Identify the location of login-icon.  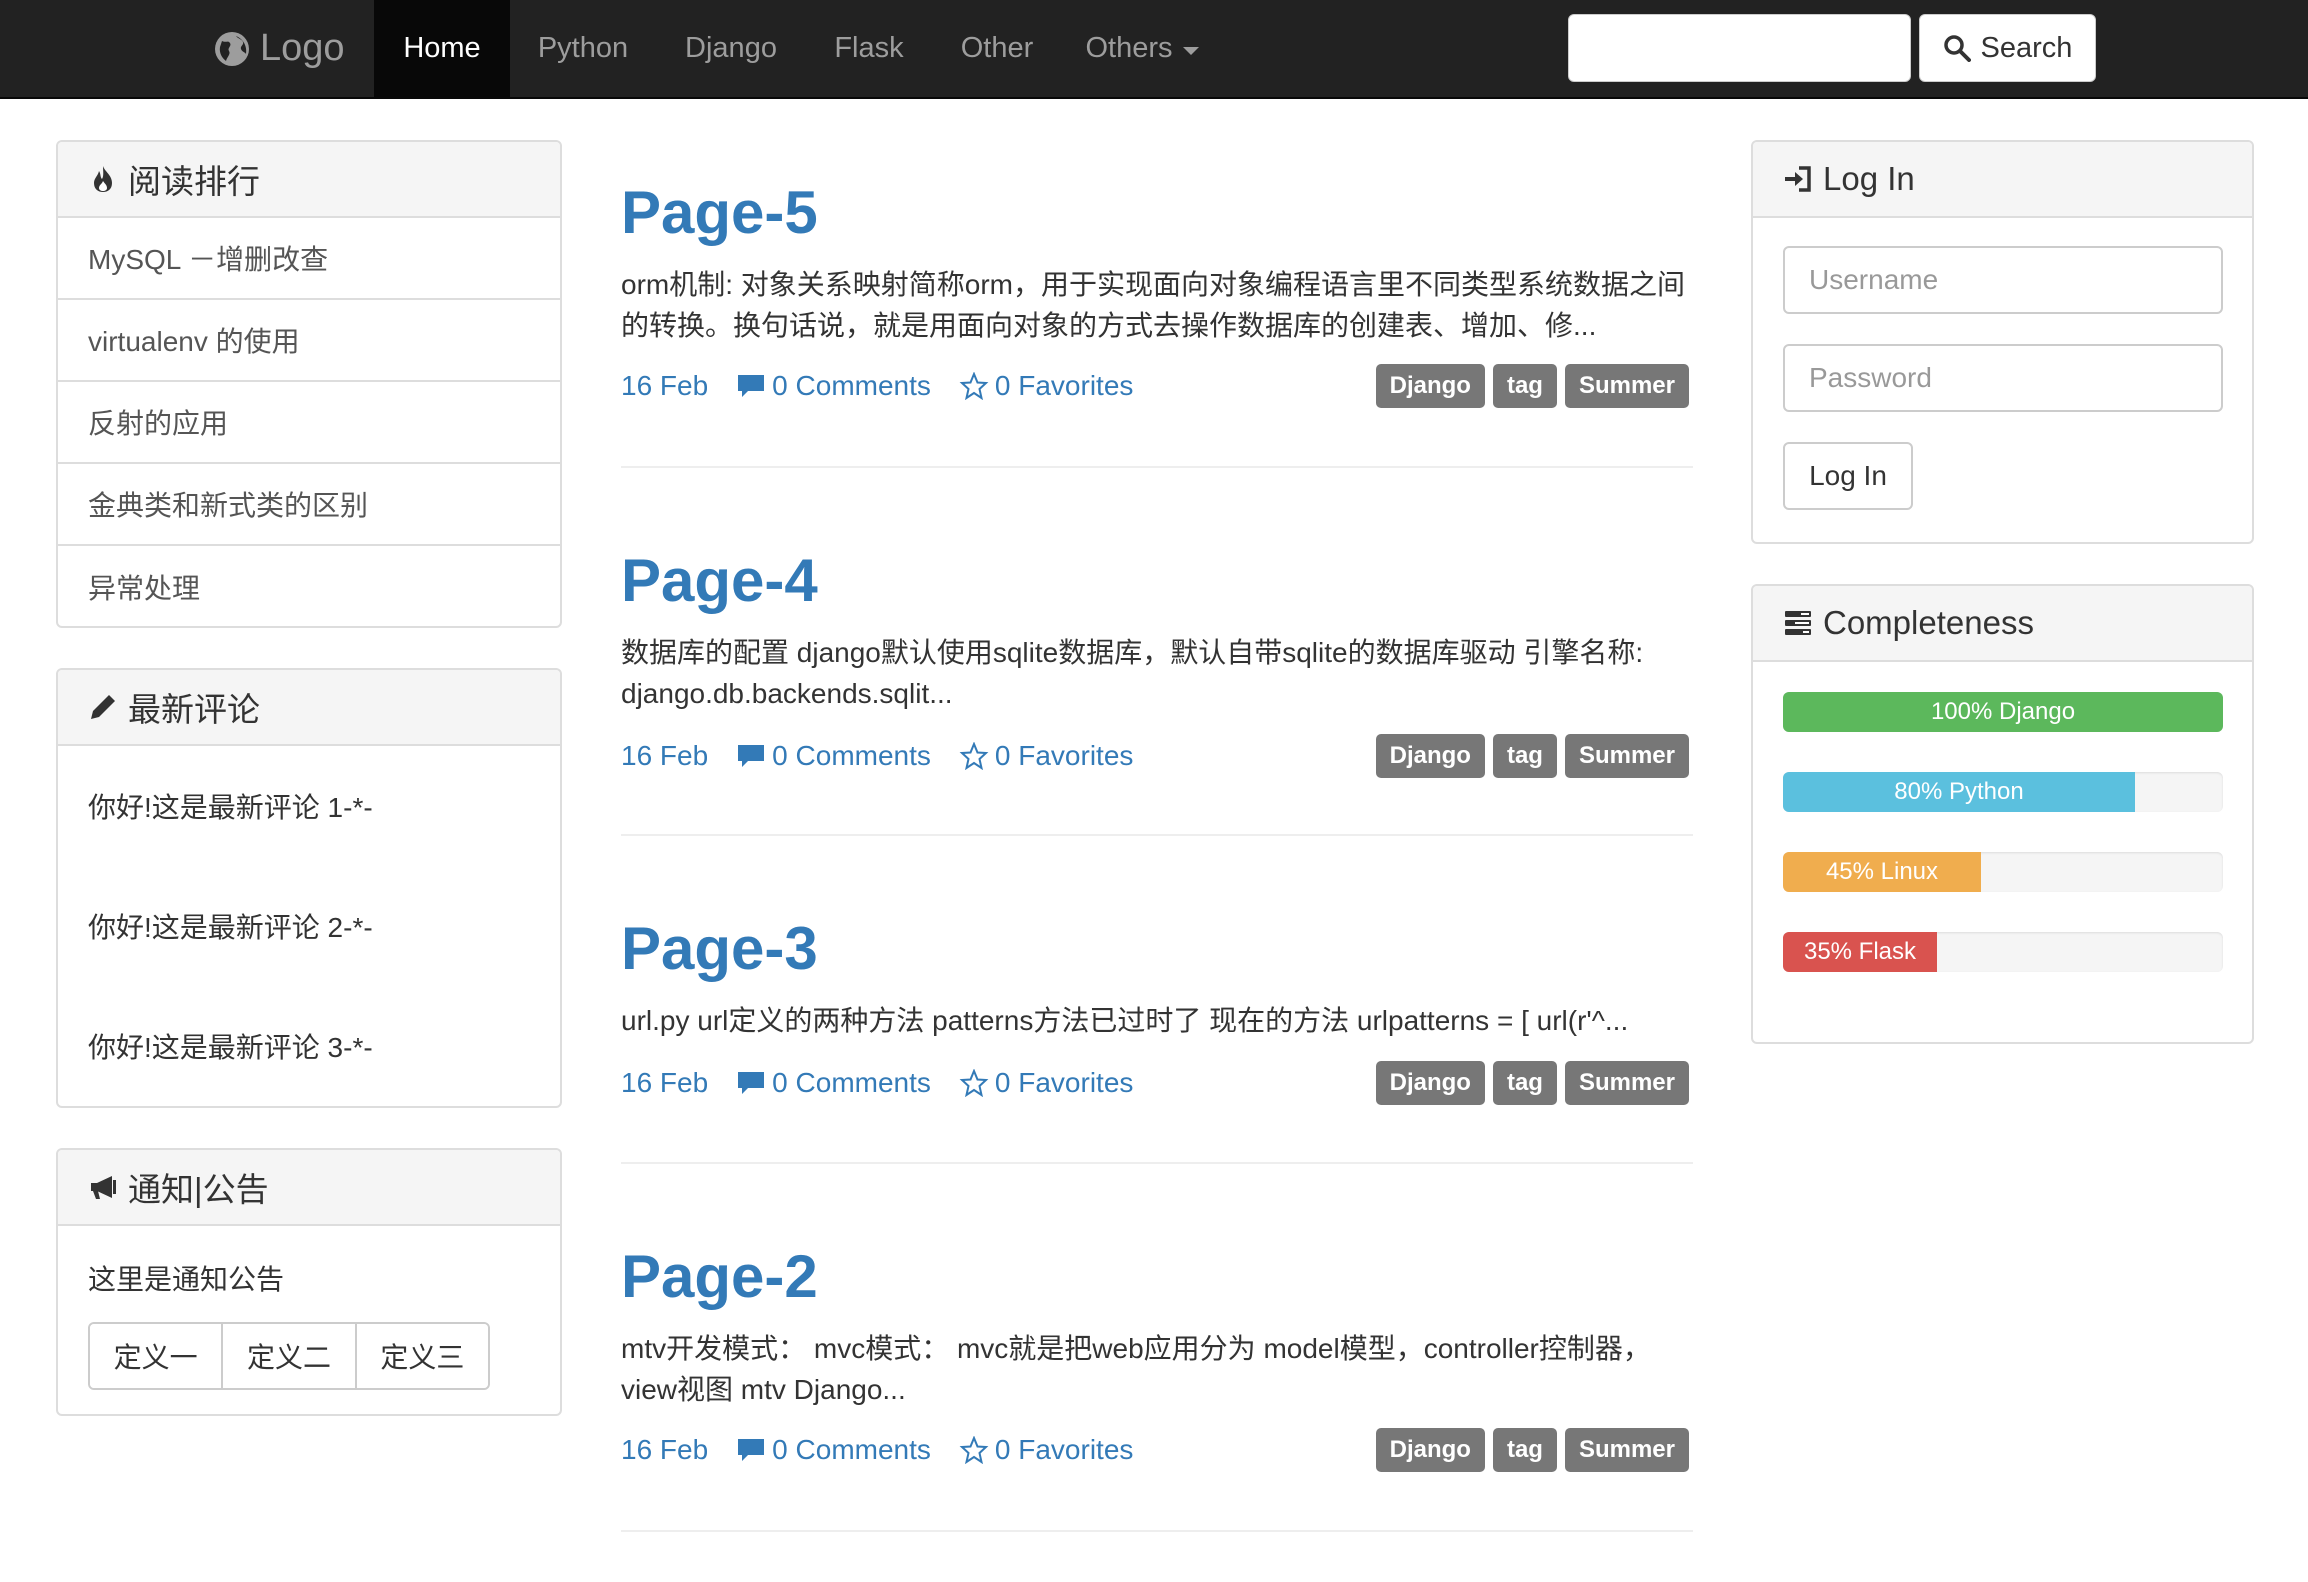
(1798, 179).